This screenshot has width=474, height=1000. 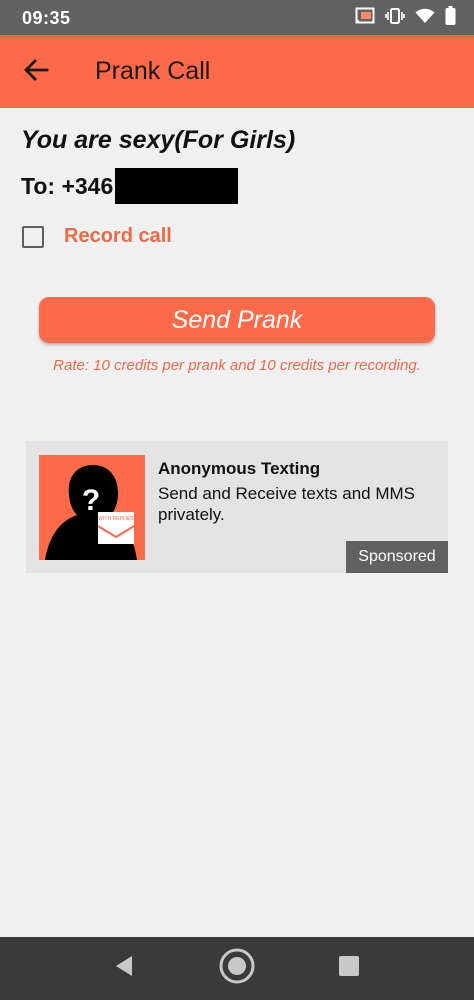 What do you see at coordinates (177, 186) in the screenshot?
I see `redacted-number` at bounding box center [177, 186].